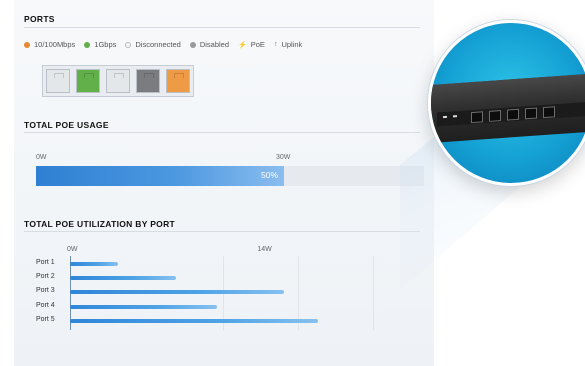 Image resolution: width=585 pixels, height=366 pixels. I want to click on chart-category-label: Port 2, so click(45, 277).